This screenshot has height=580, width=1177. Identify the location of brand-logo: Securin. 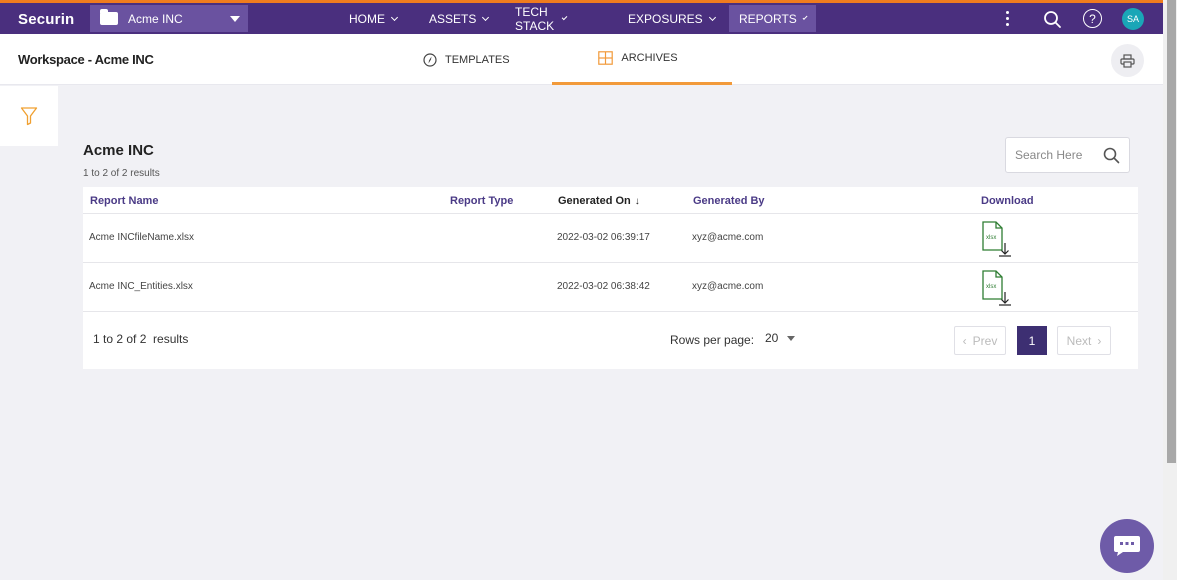
(46, 19).